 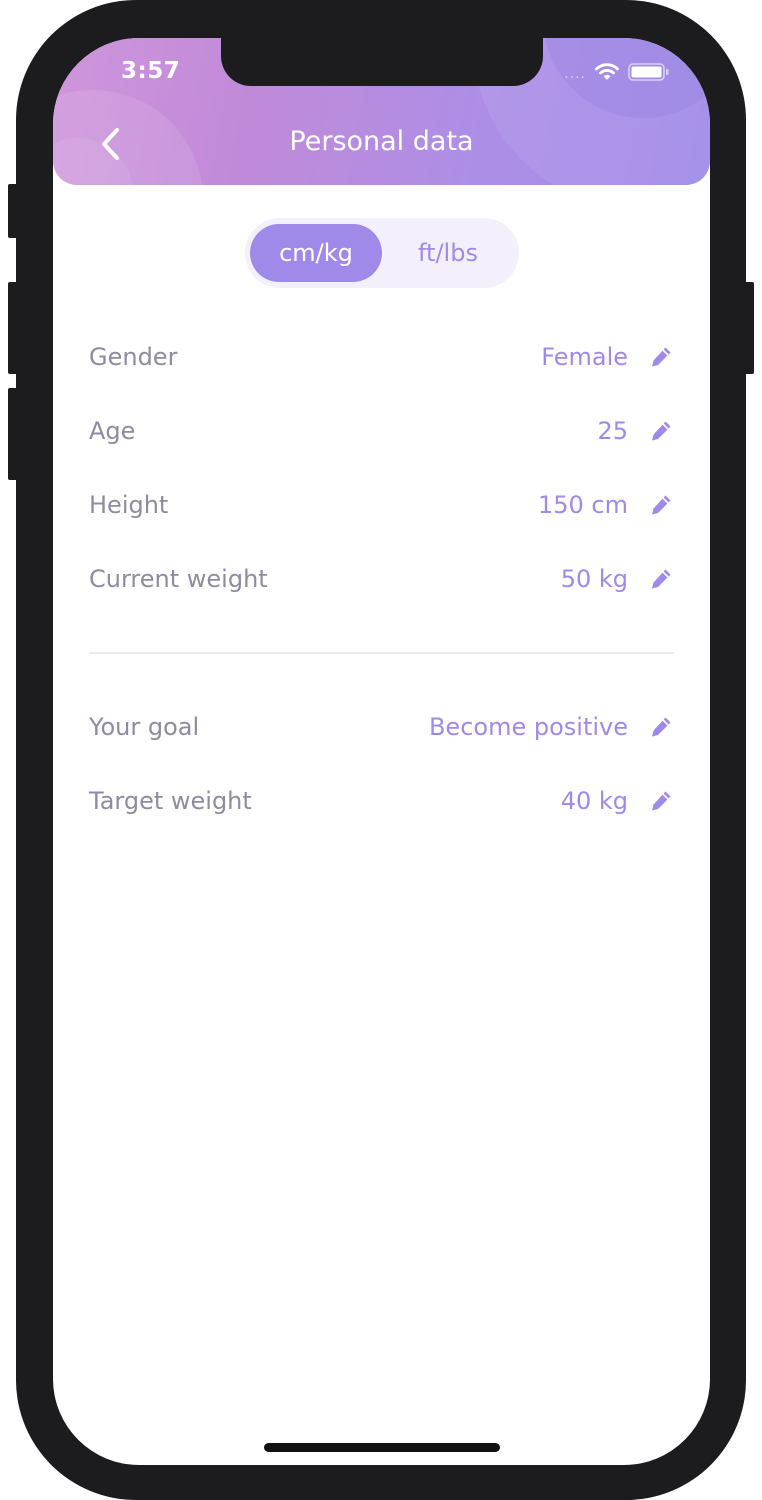 What do you see at coordinates (381, 431) in the screenshot?
I see `age-row: Age 25` at bounding box center [381, 431].